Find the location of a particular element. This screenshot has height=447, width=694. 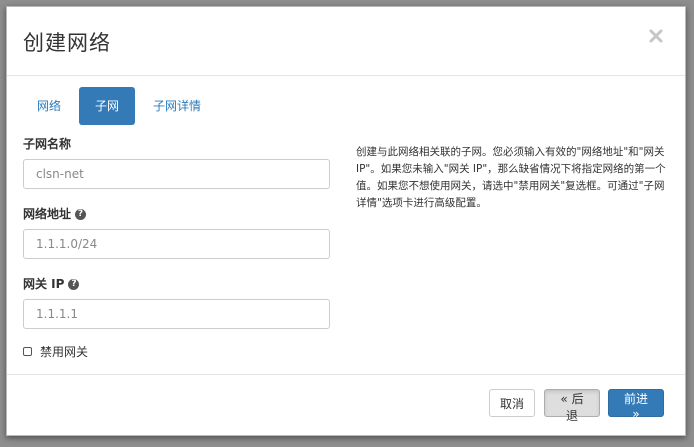

subnet-name-input is located at coordinates (176, 174).